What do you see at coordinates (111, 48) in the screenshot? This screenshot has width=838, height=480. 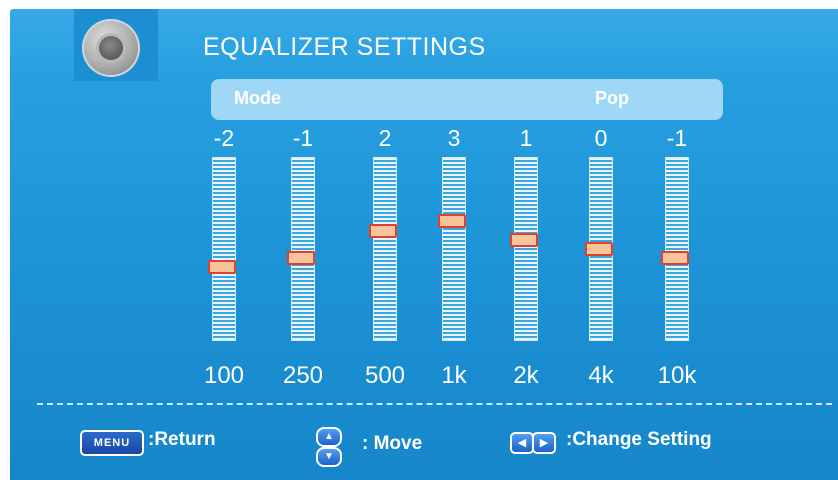 I see `speaker-icon` at bounding box center [111, 48].